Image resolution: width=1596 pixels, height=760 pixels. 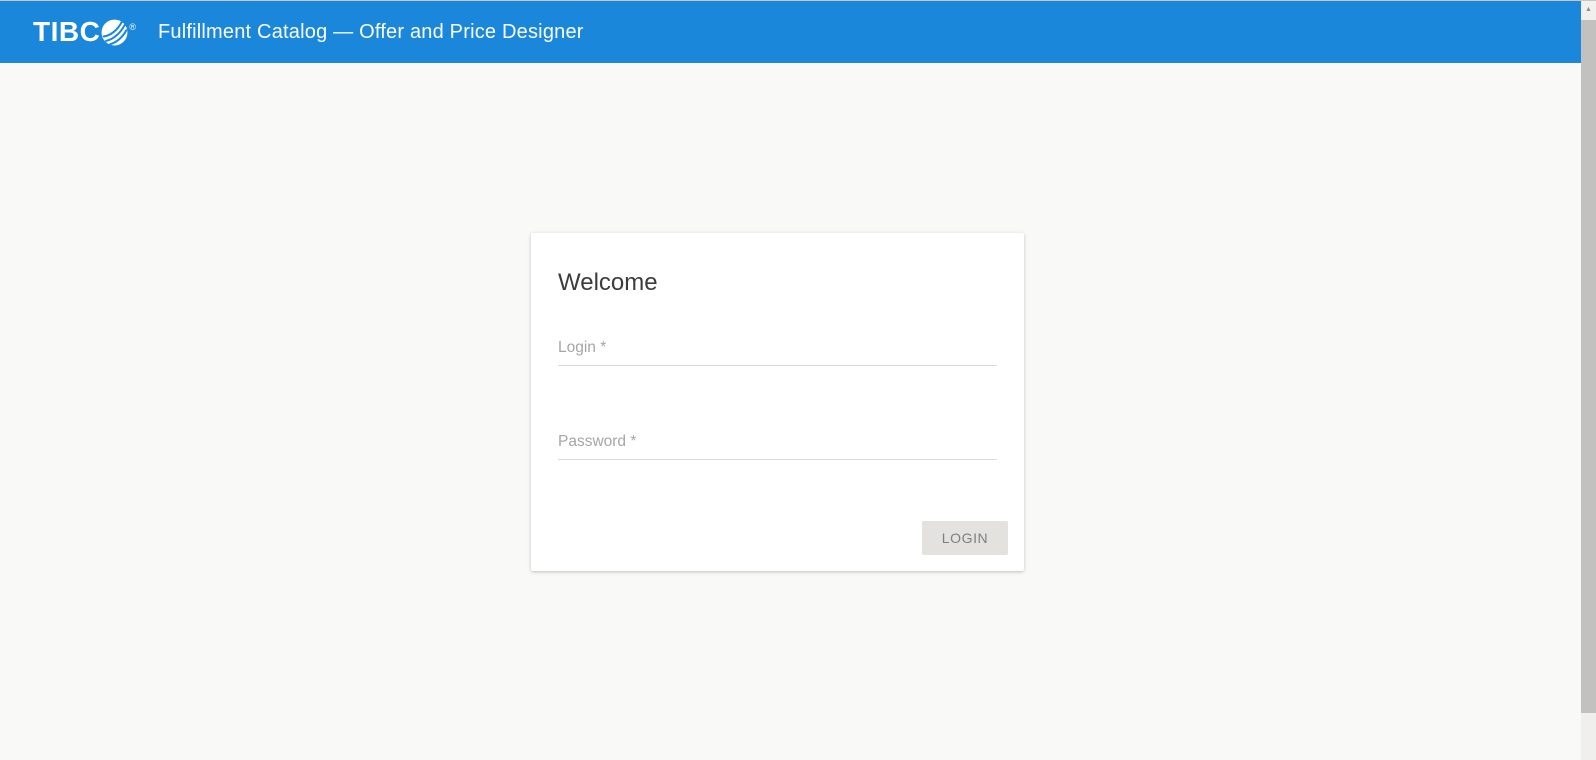 I want to click on registered-mark: ®, so click(x=132, y=27).